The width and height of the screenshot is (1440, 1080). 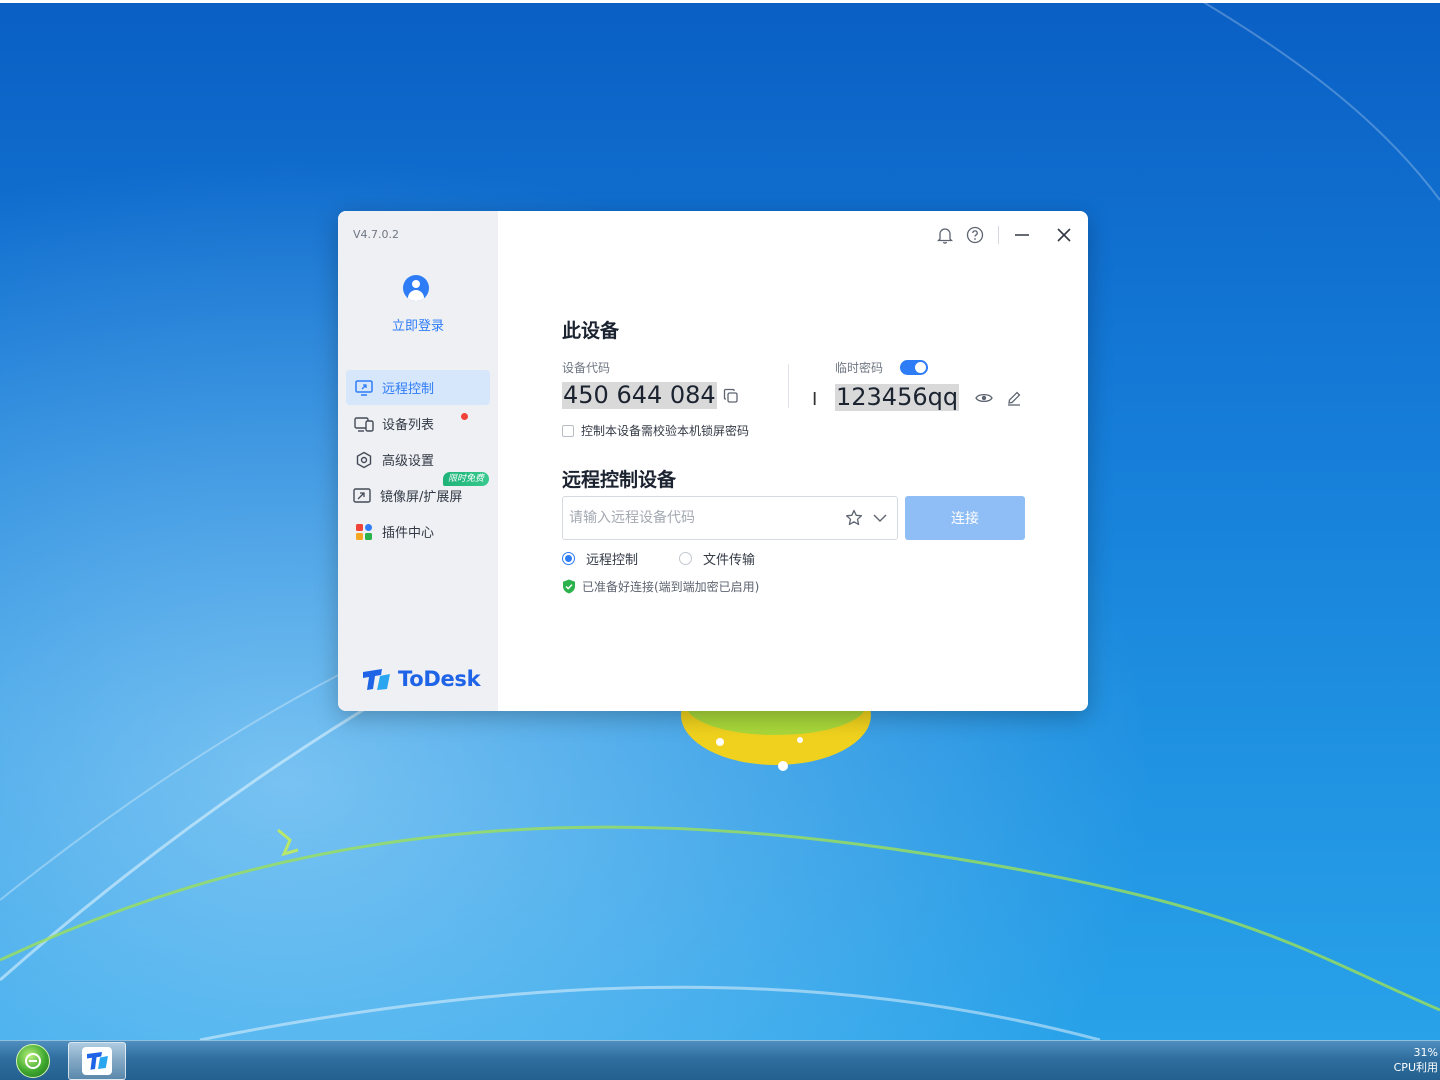 I want to click on mode-file-transfer-option: 文件传输, so click(x=717, y=558).